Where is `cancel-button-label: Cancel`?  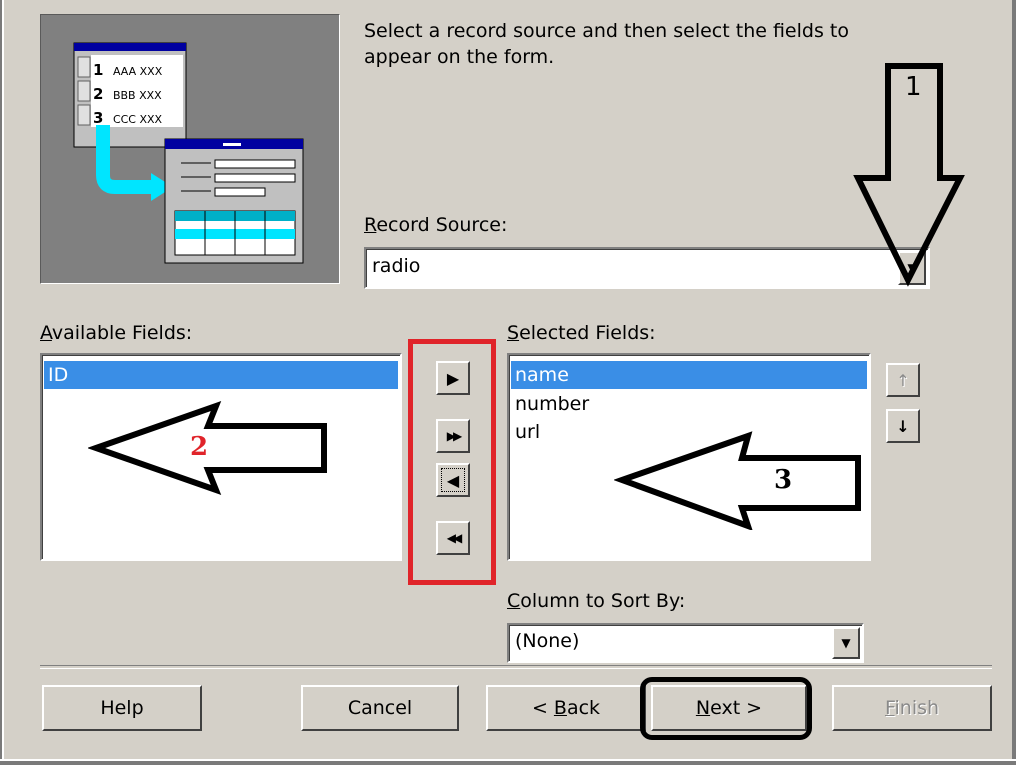
cancel-button-label: Cancel is located at coordinates (380, 708).